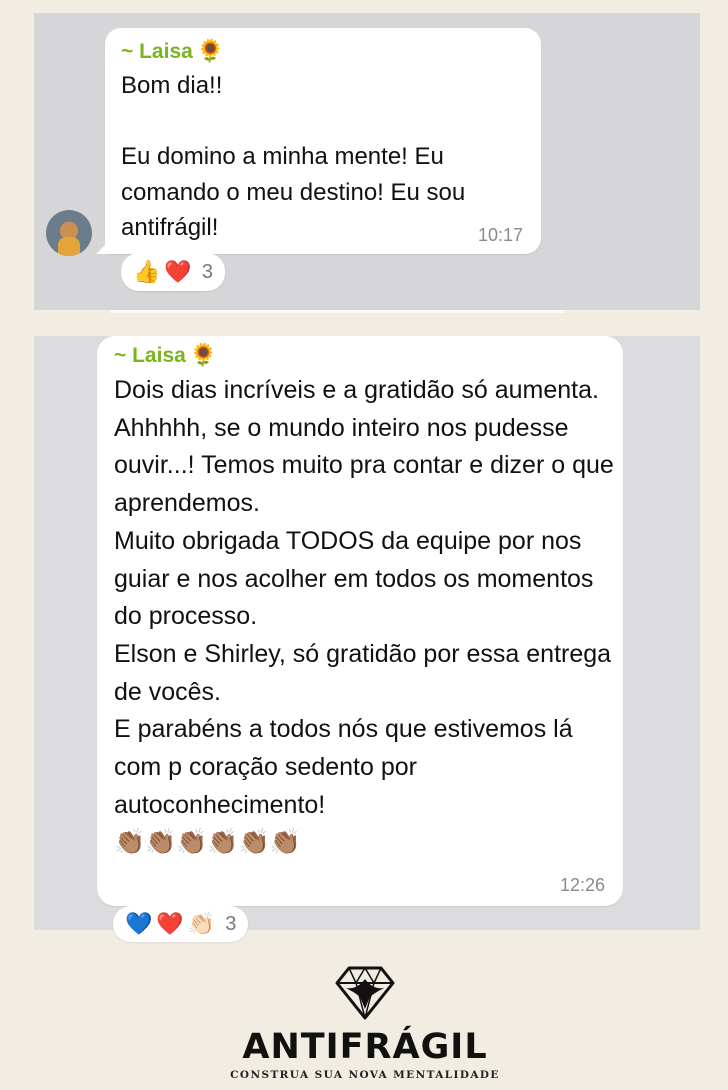 This screenshot has width=728, height=1090. What do you see at coordinates (365, 1047) in the screenshot?
I see `brand-name: ANTIFRÁGIL` at bounding box center [365, 1047].